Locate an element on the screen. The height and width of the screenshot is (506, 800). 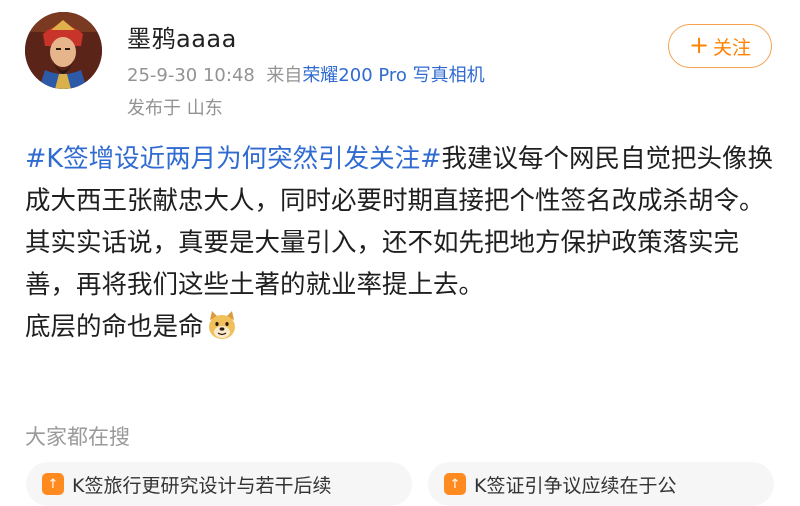
post-time: 25-9-30 10:48 is located at coordinates (191, 75).